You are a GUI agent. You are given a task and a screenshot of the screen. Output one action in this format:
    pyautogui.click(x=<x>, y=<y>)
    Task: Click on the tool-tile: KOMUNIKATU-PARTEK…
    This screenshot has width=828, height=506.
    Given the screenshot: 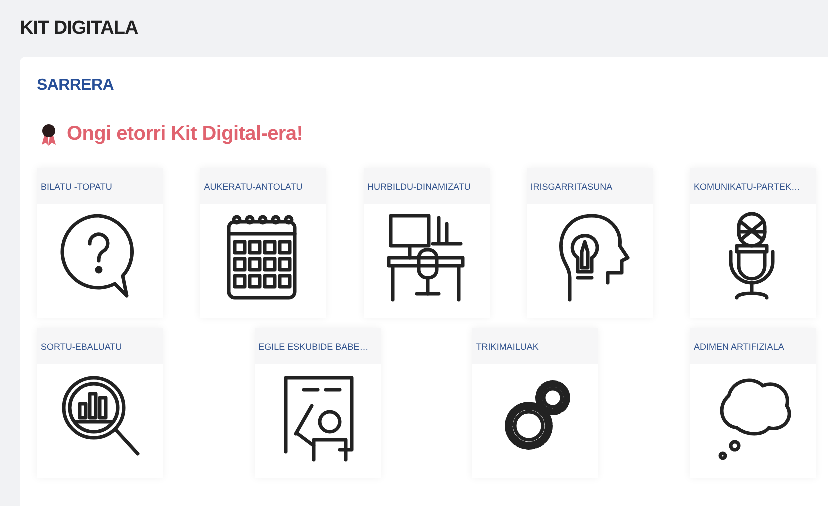 What is the action you would take?
    pyautogui.click(x=753, y=243)
    